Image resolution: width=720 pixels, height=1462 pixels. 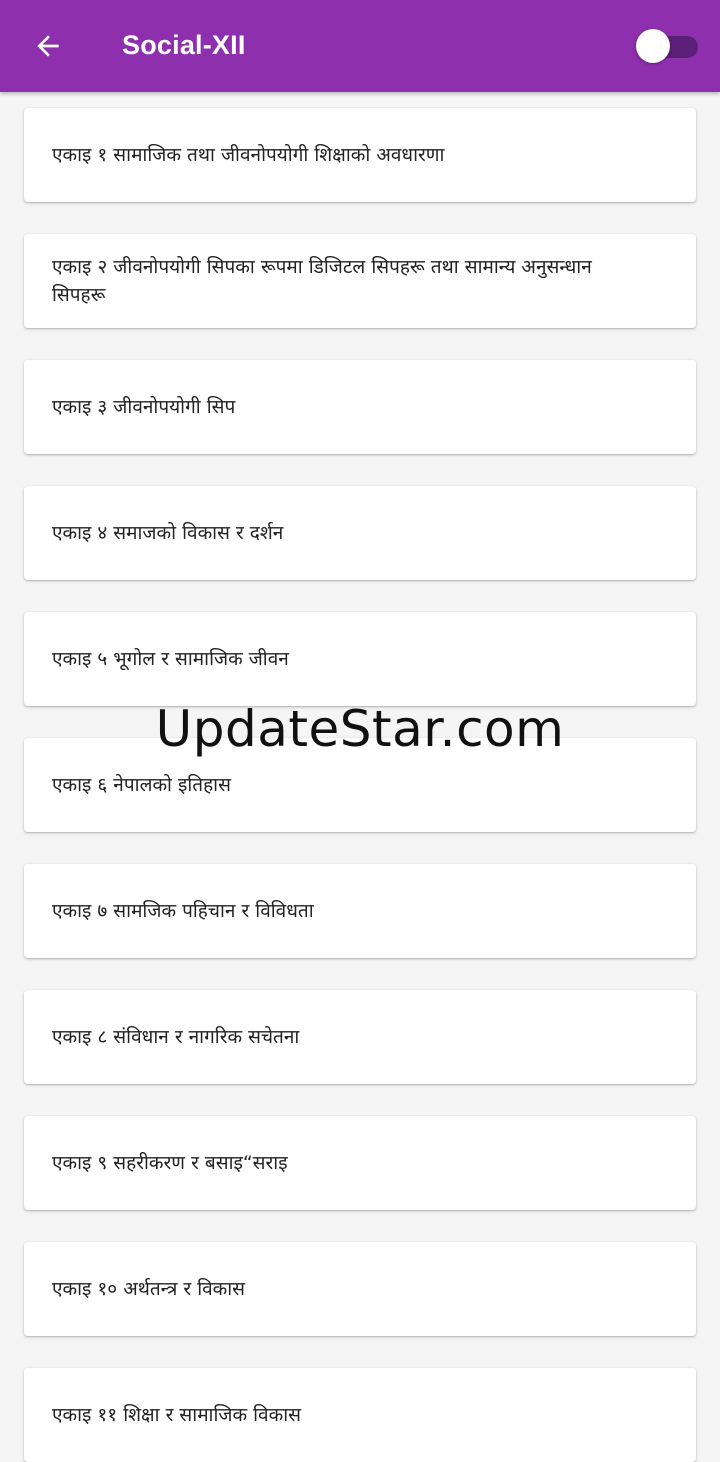 What do you see at coordinates (360, 1163) in the screenshot?
I see `unit-card-9: एकाइ ९ सहरीकरण र बसाइ“सराइ` at bounding box center [360, 1163].